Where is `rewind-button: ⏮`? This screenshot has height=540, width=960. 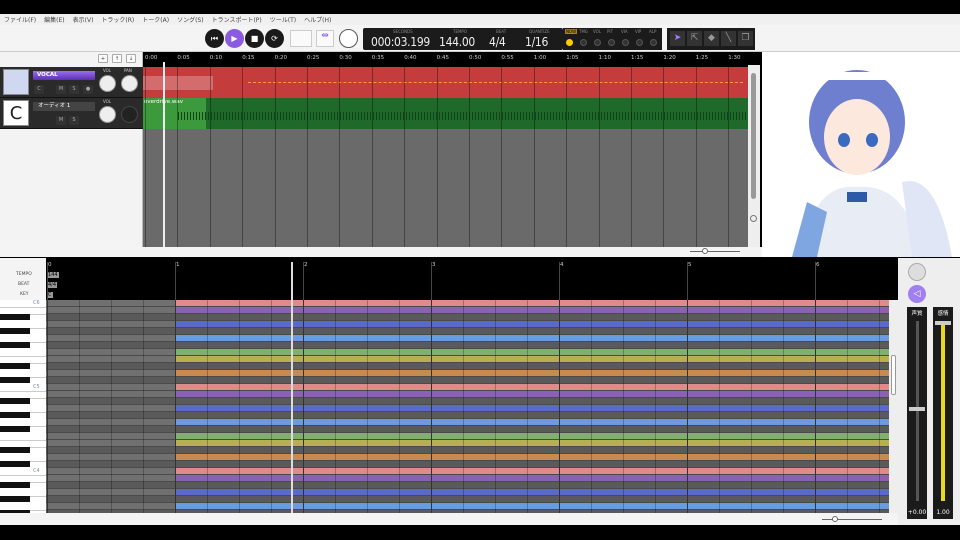 rewind-button: ⏮ is located at coordinates (214, 38).